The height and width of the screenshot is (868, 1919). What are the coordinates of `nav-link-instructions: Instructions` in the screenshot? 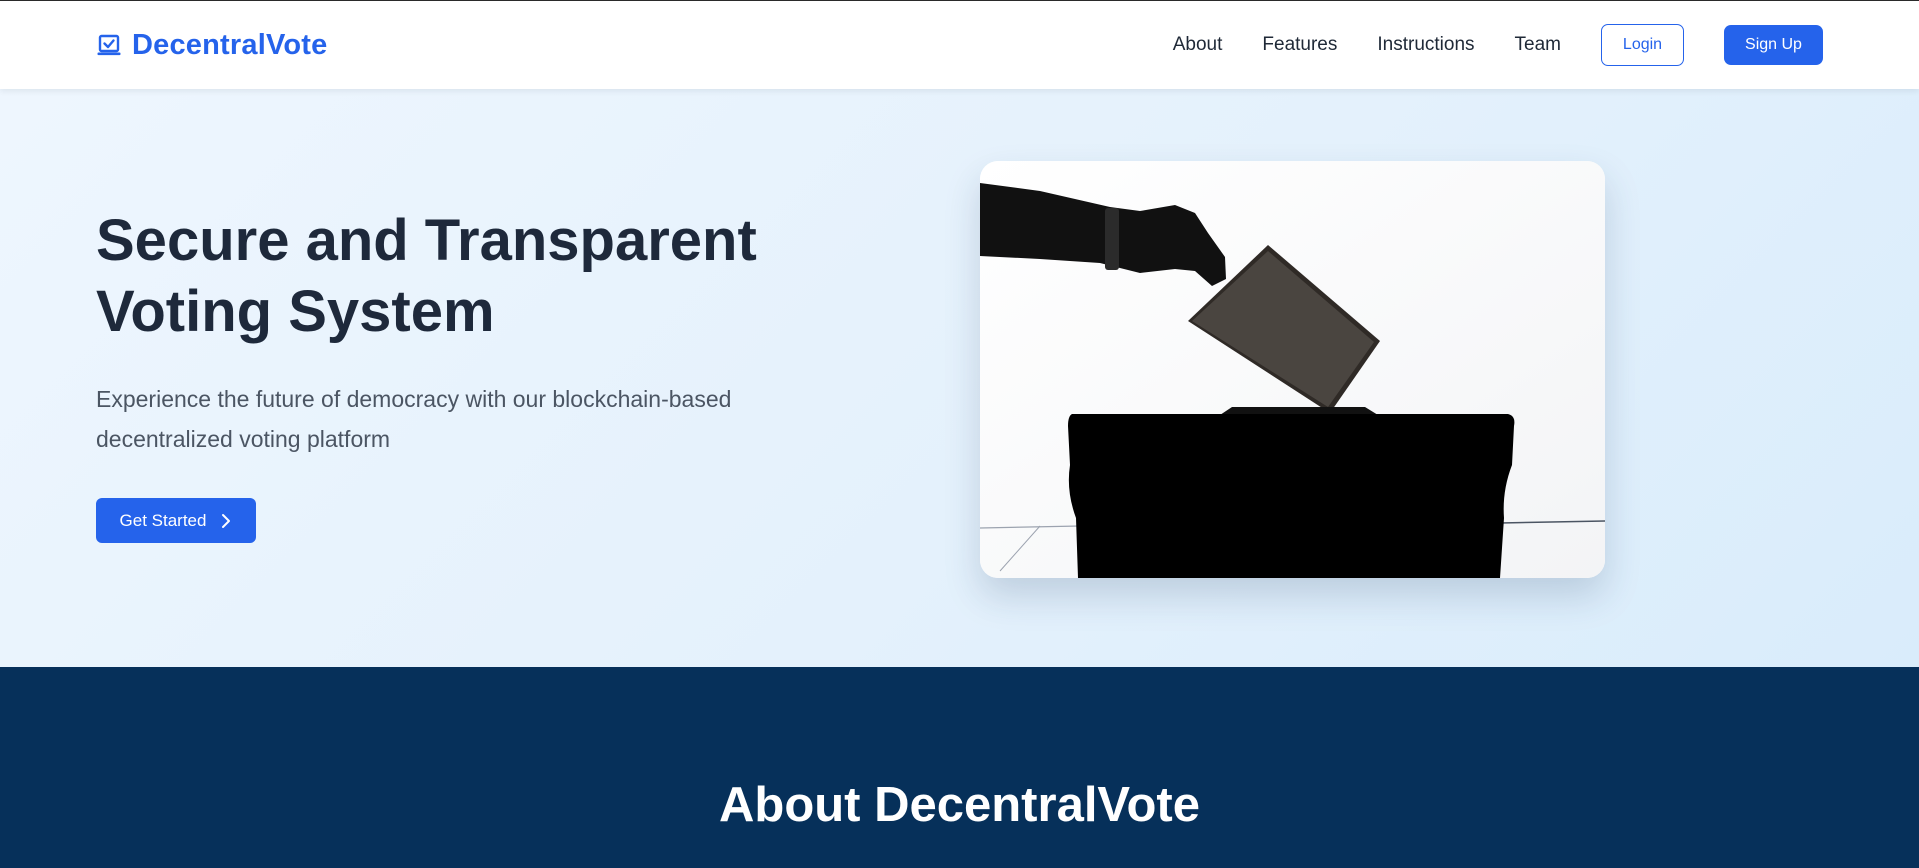 It's located at (1425, 45).